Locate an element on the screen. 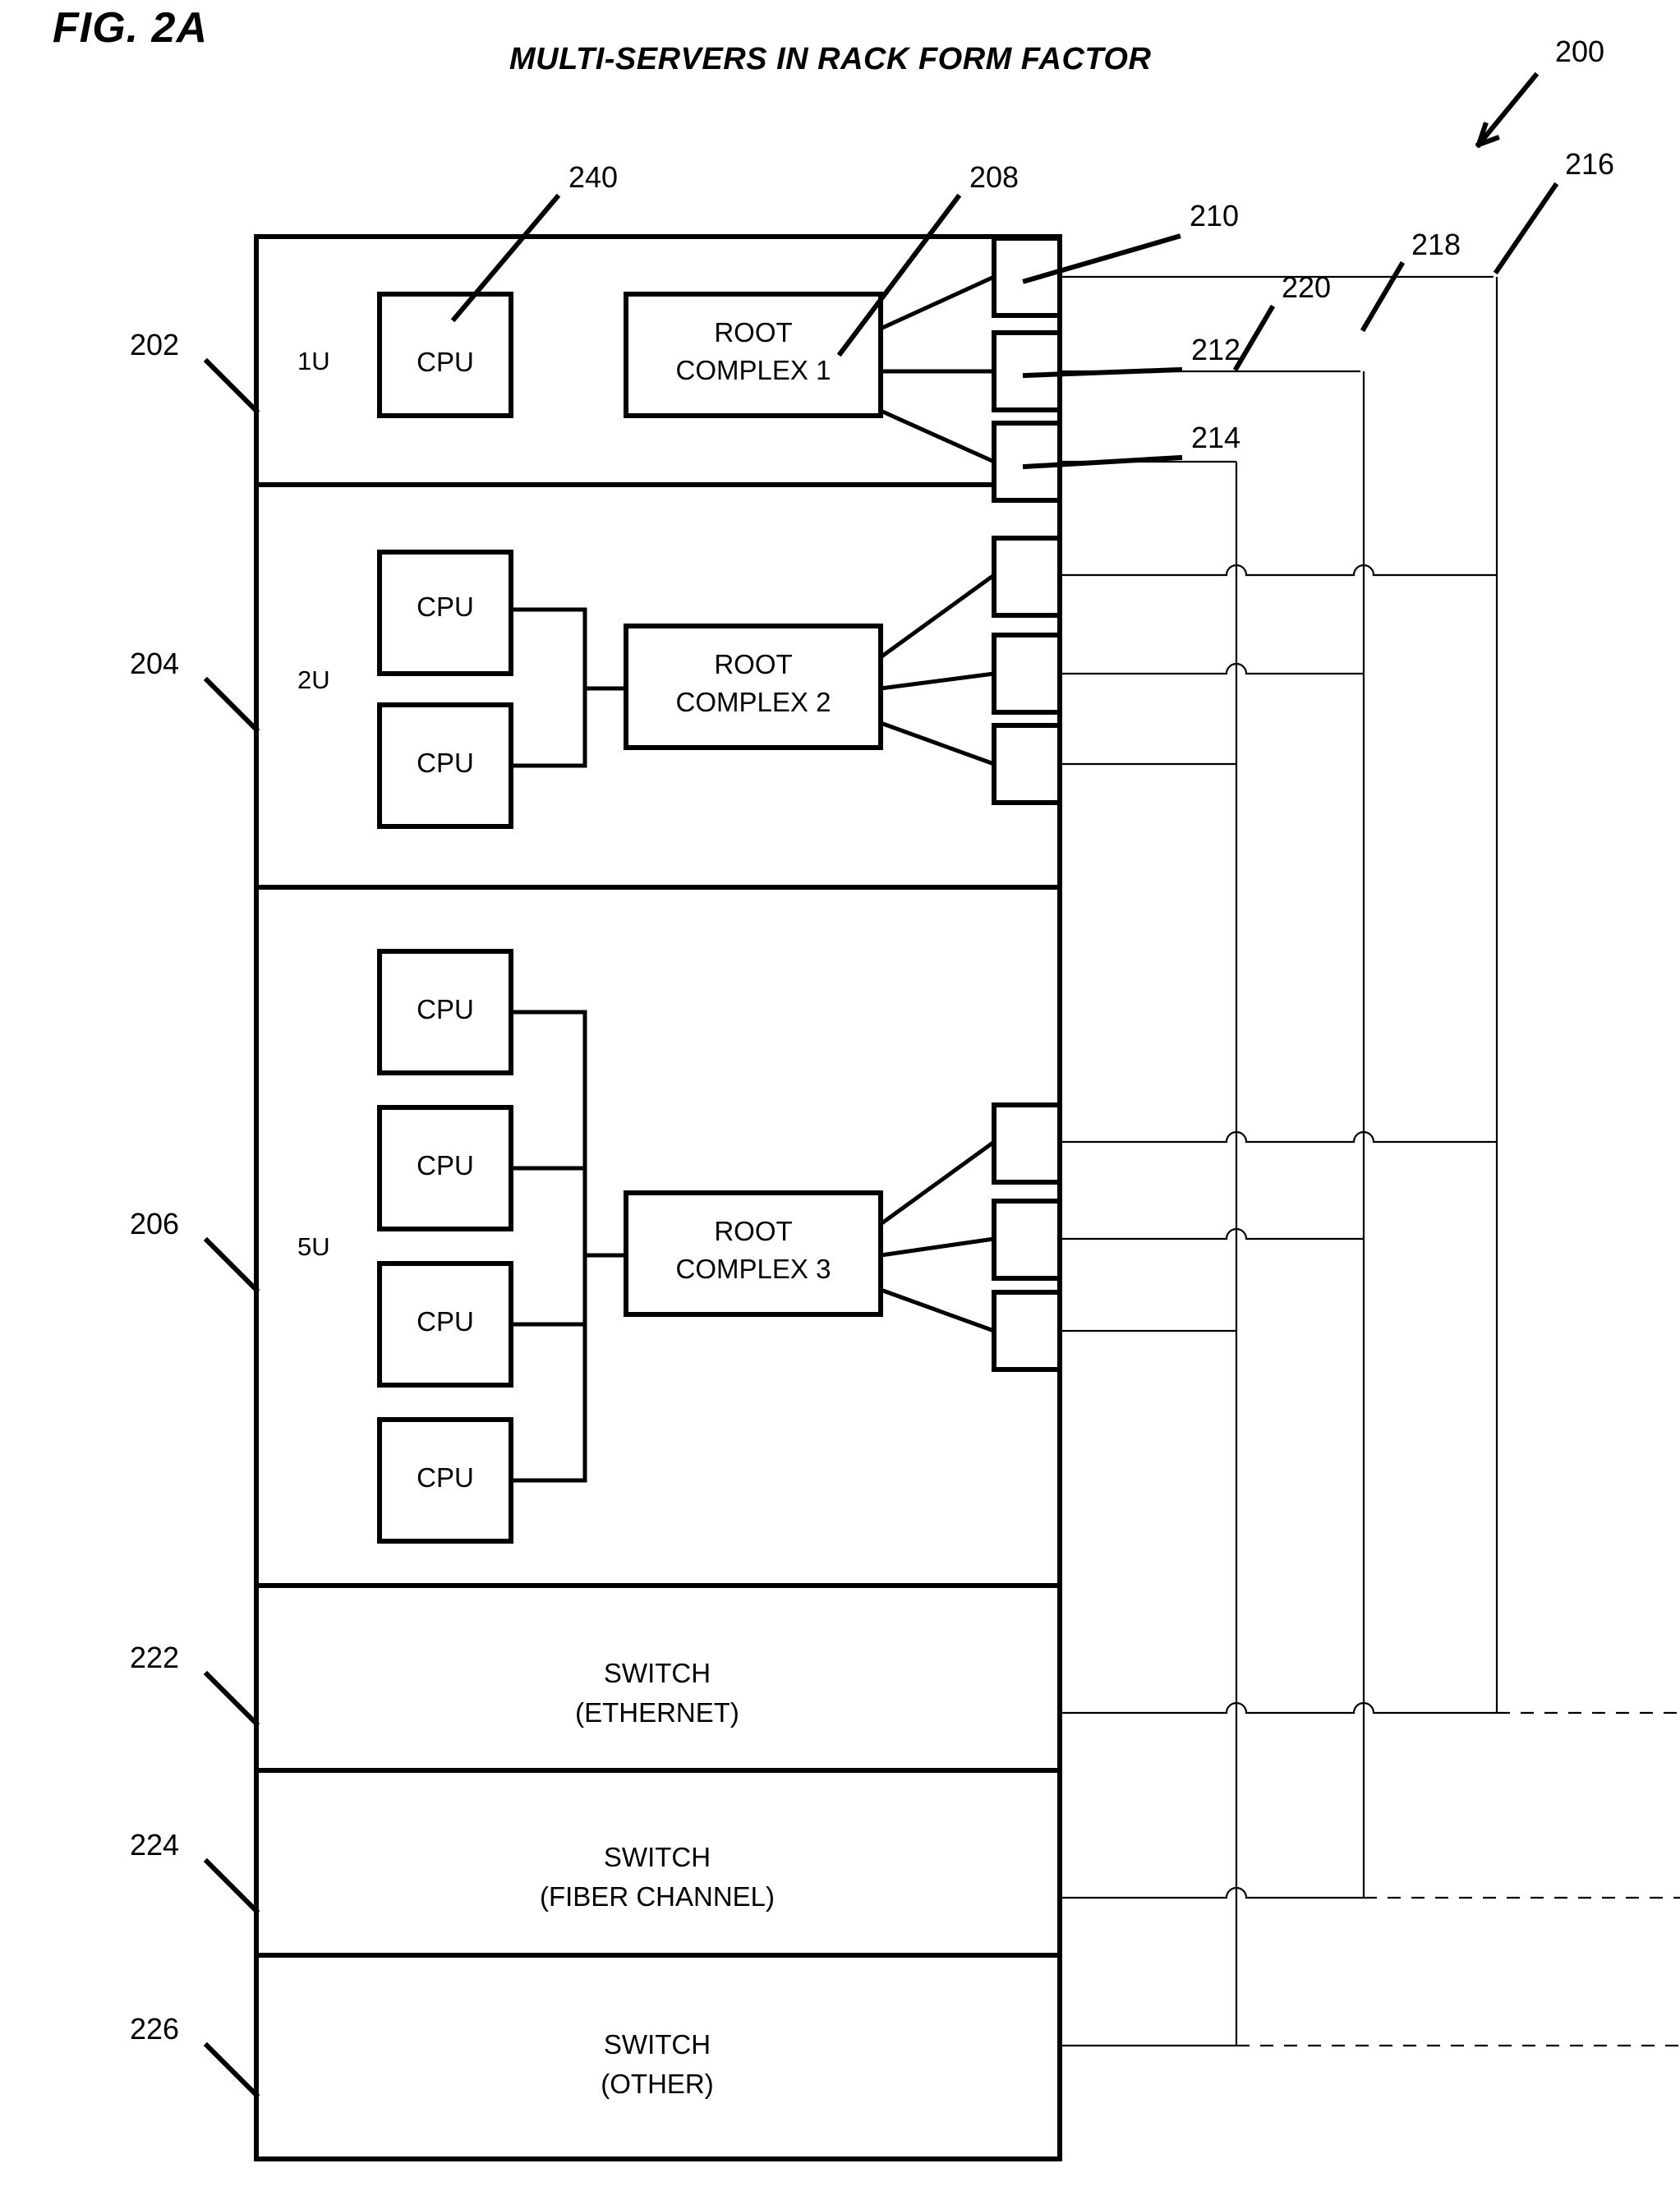 The image size is (1680, 2191). ref-214-label: 214 is located at coordinates (1215, 437).